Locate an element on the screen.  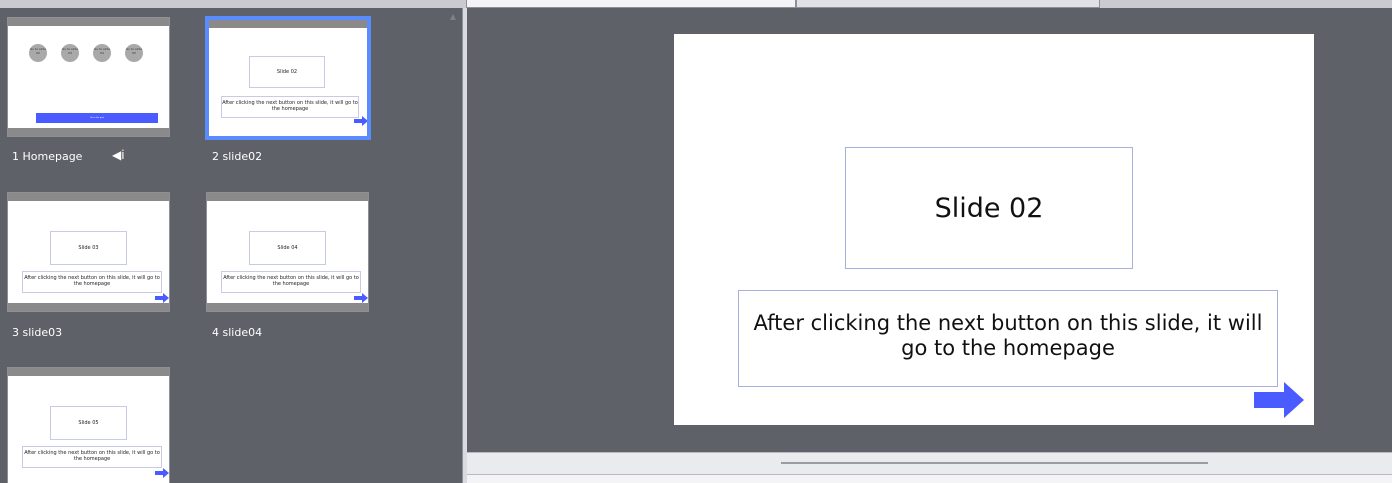
slide-title-textbox: Slide 02 is located at coordinates (989, 208).